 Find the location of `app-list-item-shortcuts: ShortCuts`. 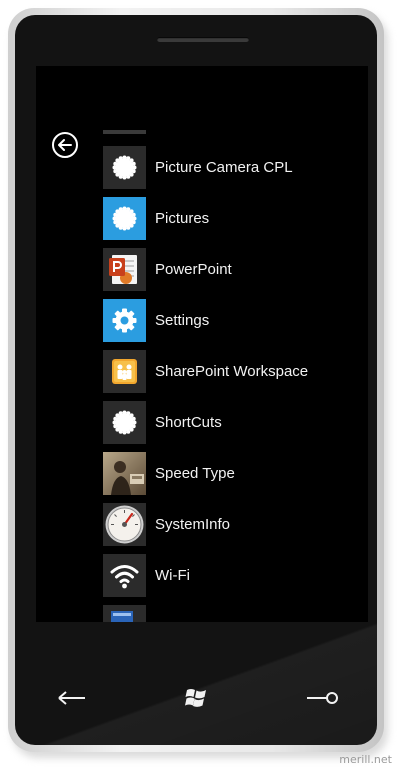

app-list-item-shortcuts: ShortCuts is located at coordinates (233, 422).